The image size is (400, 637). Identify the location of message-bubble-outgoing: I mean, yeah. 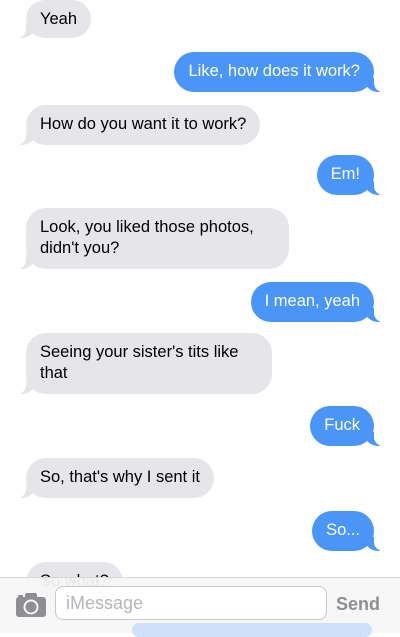
(319, 302).